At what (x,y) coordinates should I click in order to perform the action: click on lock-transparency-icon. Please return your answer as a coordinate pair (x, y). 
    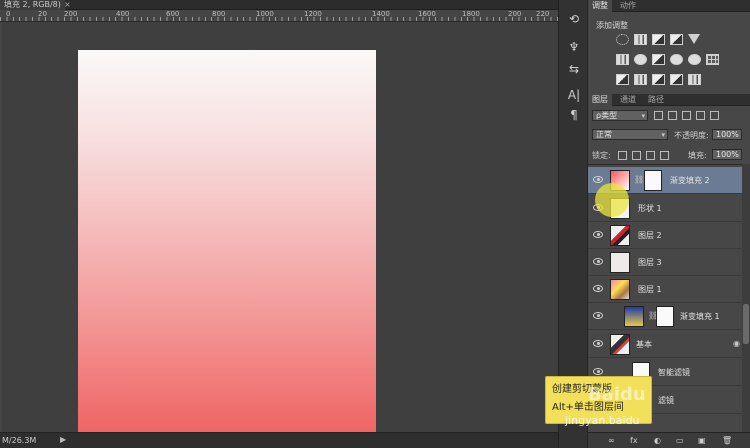
    Looking at the image, I should click on (622, 155).